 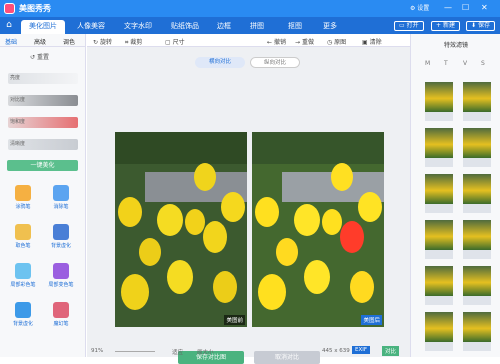 What do you see at coordinates (484, 8) in the screenshot?
I see `close-icon: ✕` at bounding box center [484, 8].